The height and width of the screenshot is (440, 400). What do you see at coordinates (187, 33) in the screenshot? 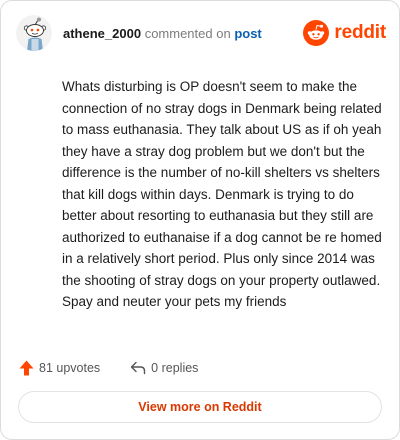
I see `byline-verb: commented on` at bounding box center [187, 33].